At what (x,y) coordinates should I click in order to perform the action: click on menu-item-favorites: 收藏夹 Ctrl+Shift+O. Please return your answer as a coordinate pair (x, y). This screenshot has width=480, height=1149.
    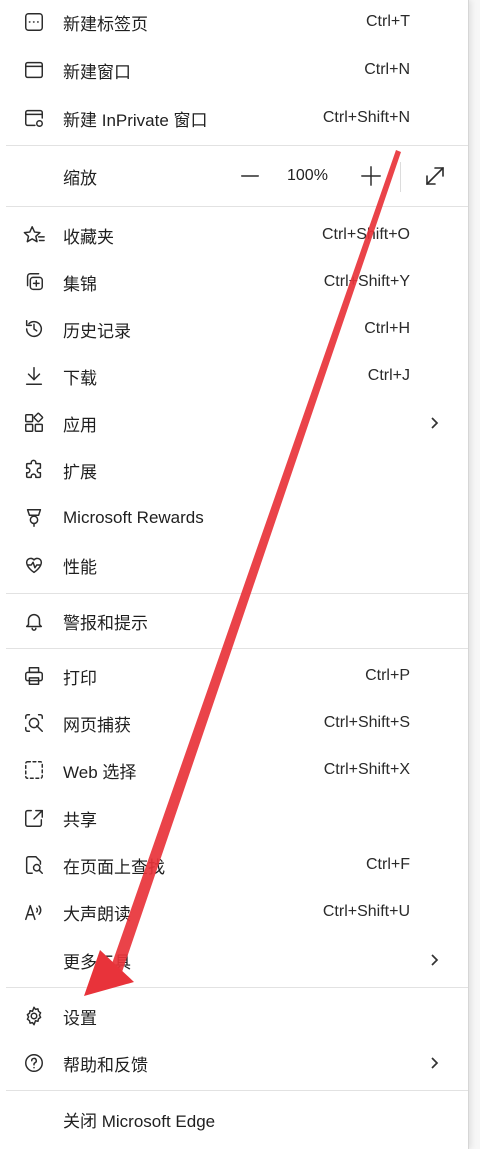
    Looking at the image, I should click on (234, 235).